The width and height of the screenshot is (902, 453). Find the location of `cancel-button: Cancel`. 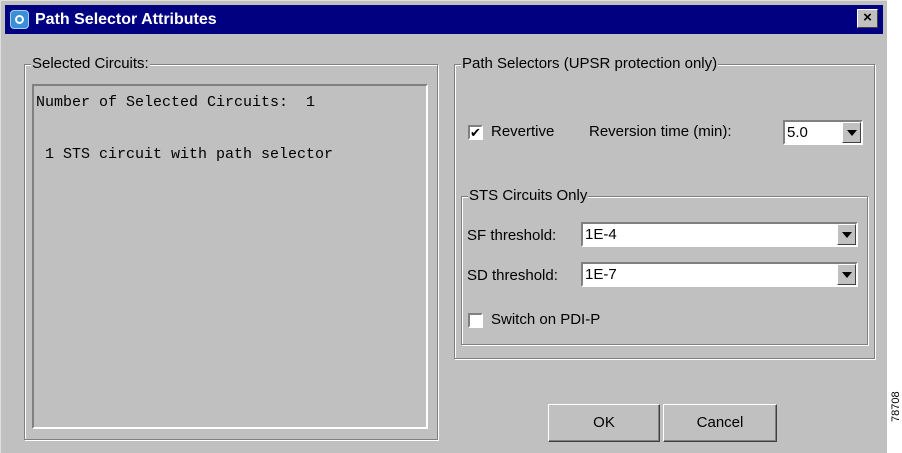

cancel-button: Cancel is located at coordinates (720, 423).